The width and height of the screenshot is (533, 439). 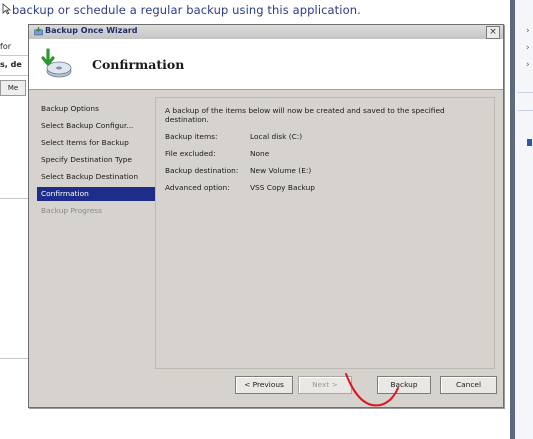 What do you see at coordinates (97, 194) in the screenshot?
I see `nav-step-confirmation: Confirmation` at bounding box center [97, 194].